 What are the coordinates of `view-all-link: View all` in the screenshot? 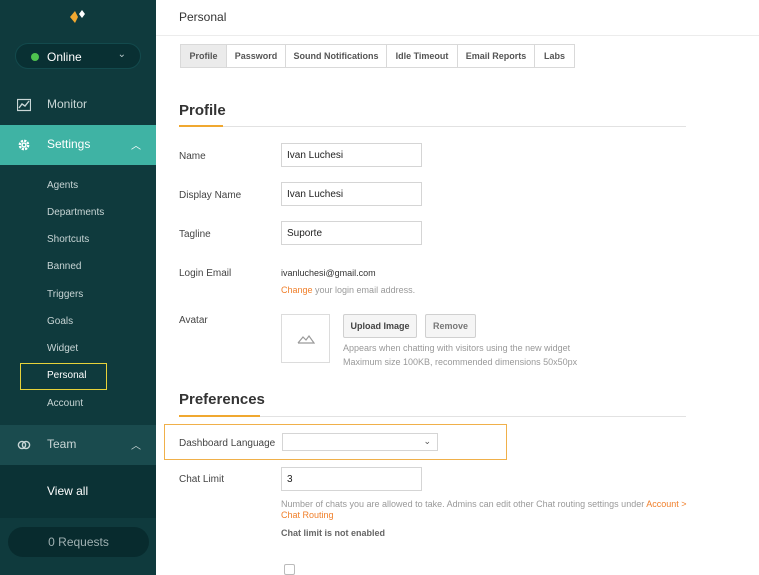 It's located at (78, 491).